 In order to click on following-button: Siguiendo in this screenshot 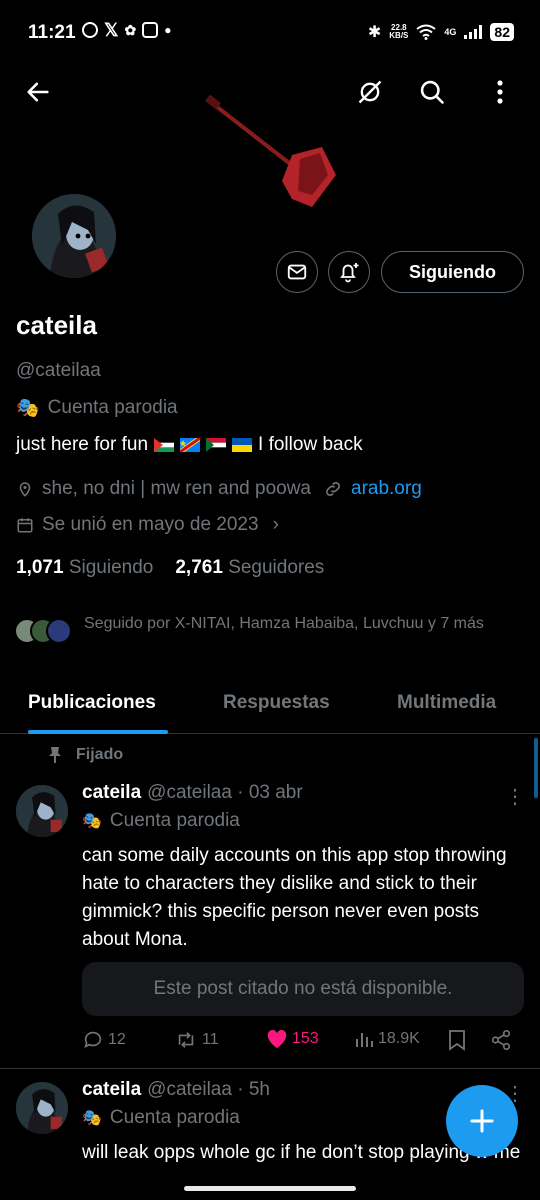, I will do `click(452, 272)`.